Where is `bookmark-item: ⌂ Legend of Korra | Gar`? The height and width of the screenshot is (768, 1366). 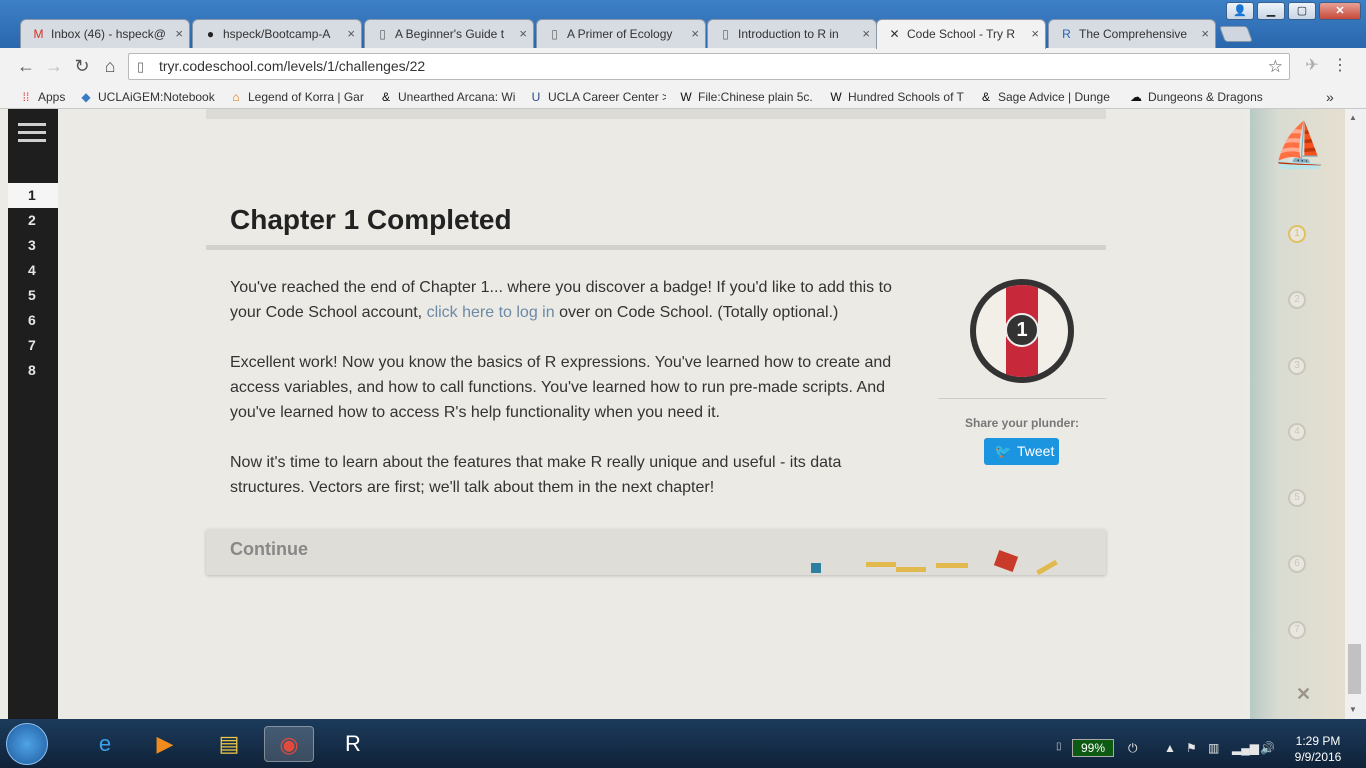
bookmark-item: ⌂ Legend of Korra | Gar is located at coordinates (295, 97).